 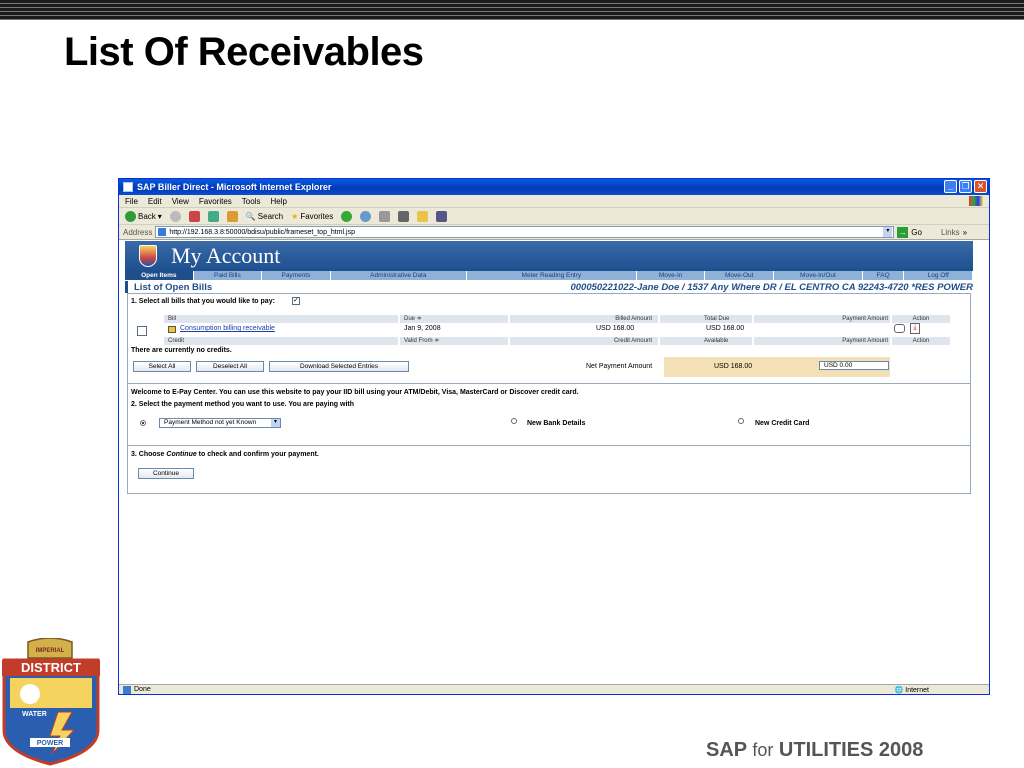 I want to click on district-logo: IMPERIAL DISTRICT WATER POWER, so click(x=51, y=702).